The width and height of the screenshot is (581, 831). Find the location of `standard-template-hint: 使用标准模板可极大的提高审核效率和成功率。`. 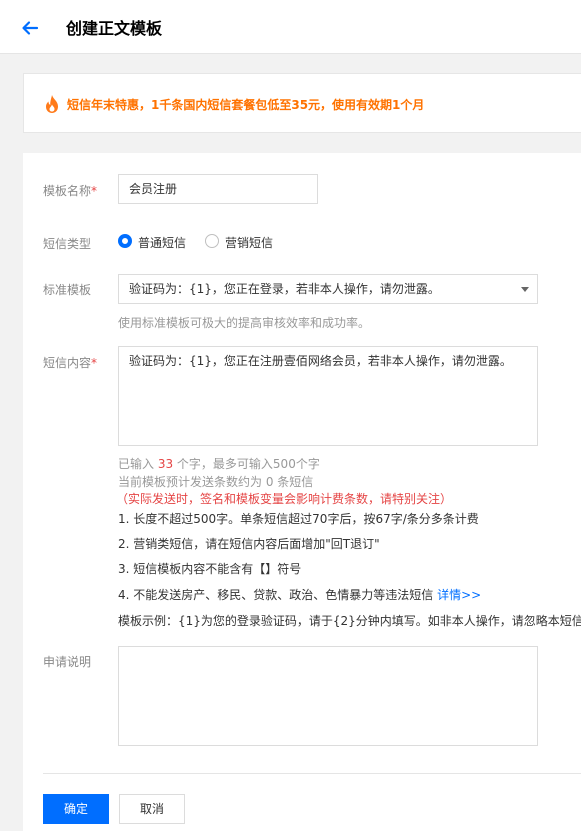

standard-template-hint: 使用标准模板可极大的提高审核效率和成功率。 is located at coordinates (244, 323).